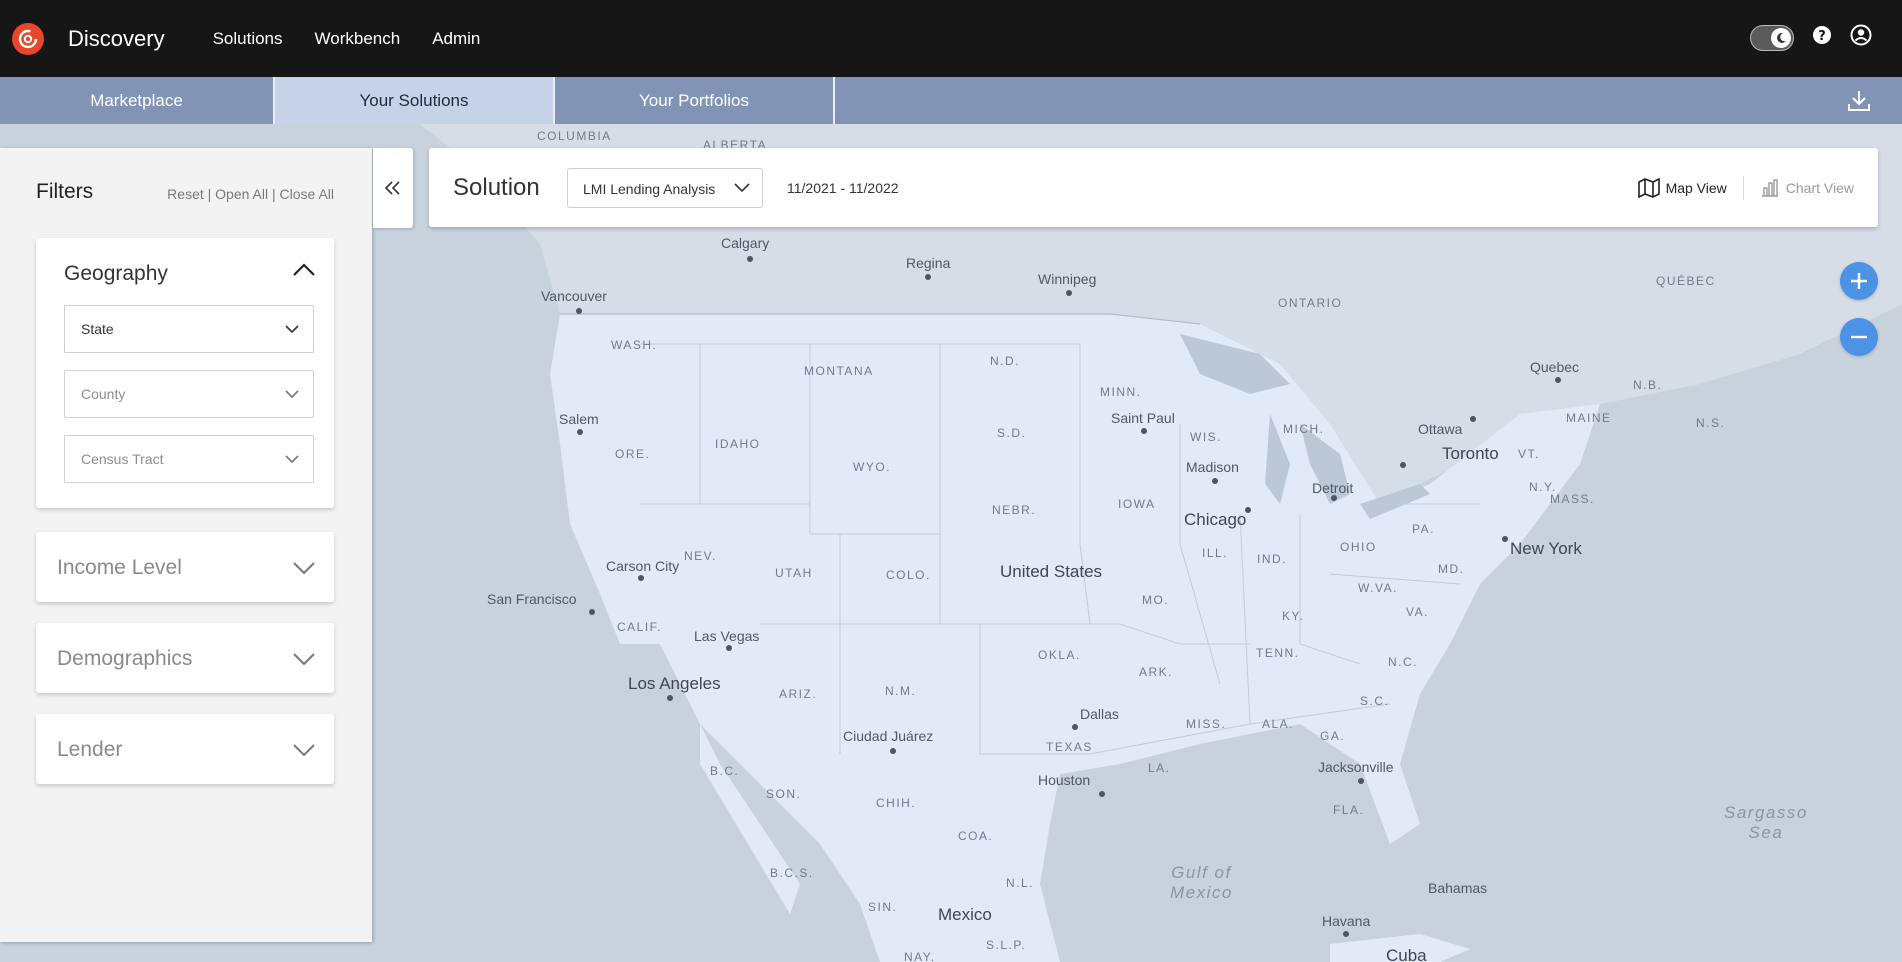 Image resolution: width=1902 pixels, height=962 pixels. What do you see at coordinates (1711, 423) in the screenshot?
I see `map-label-ns: N.S.` at bounding box center [1711, 423].